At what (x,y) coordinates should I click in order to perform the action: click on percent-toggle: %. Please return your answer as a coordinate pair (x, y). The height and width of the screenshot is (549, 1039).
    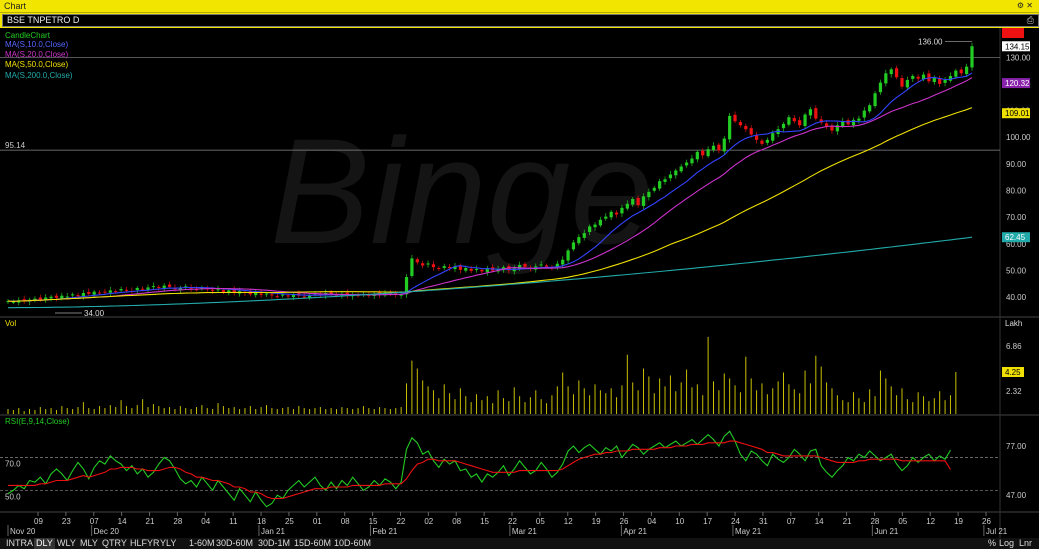
    Looking at the image, I should click on (992, 543).